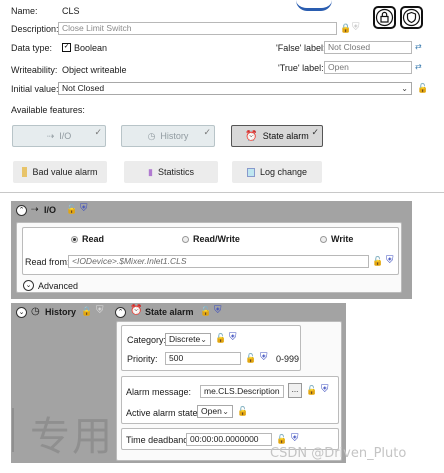 This screenshot has height=473, width=444. Describe the element at coordinates (323, 239) in the screenshot. I see `write-radio` at that location.